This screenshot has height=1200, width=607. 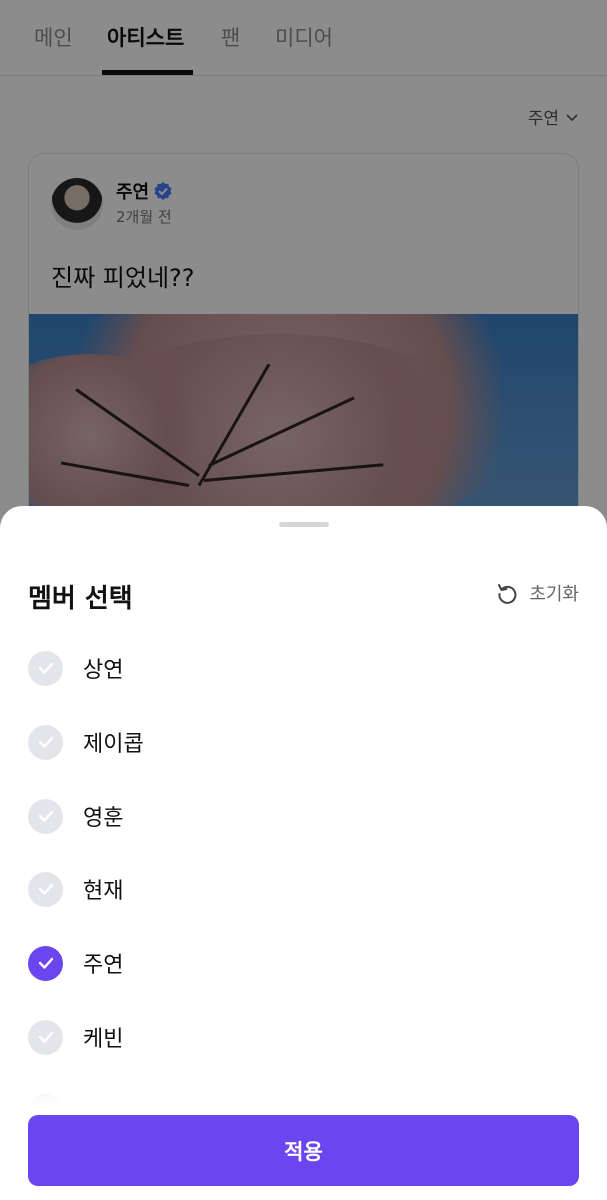 I want to click on member-option-jacob: 제이콥, so click(x=86, y=742).